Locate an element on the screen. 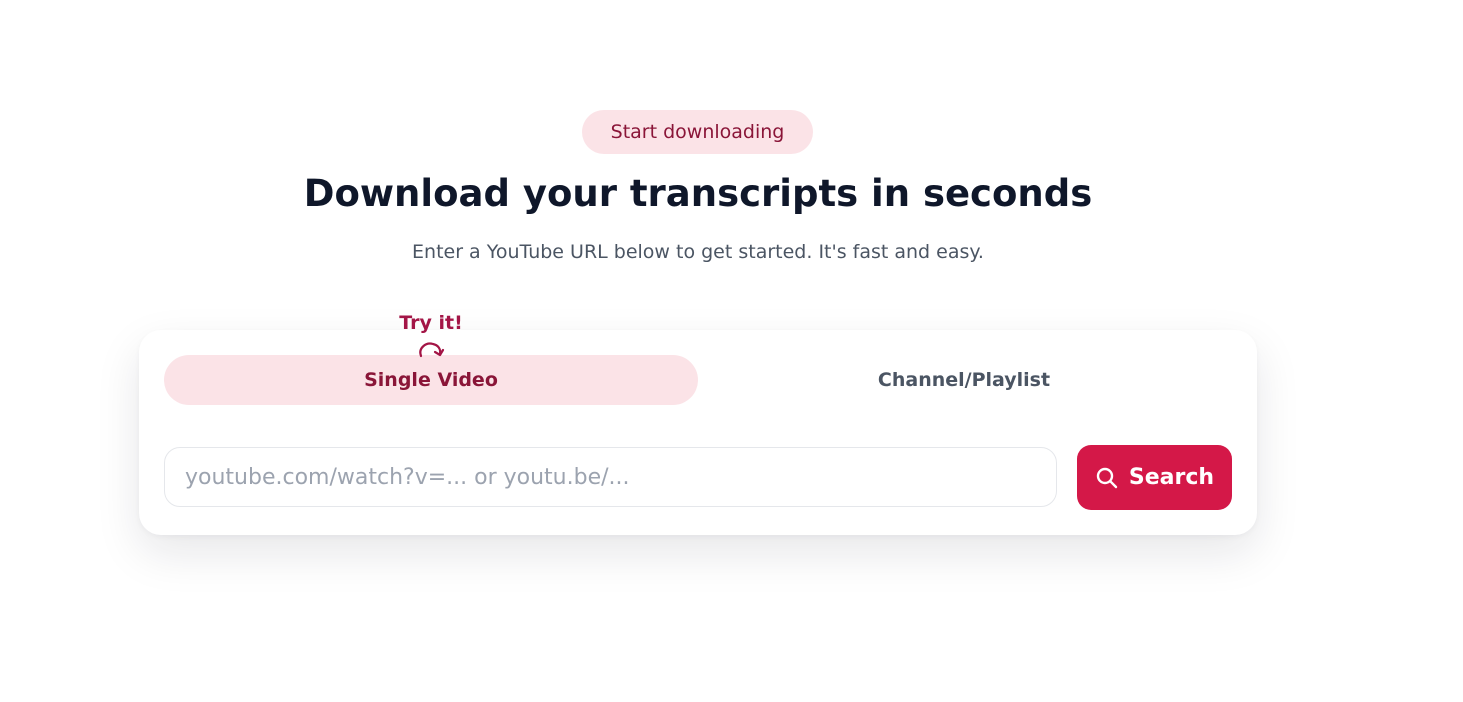 Image resolution: width=1463 pixels, height=702 pixels. curved-arrow-icon is located at coordinates (432, 350).